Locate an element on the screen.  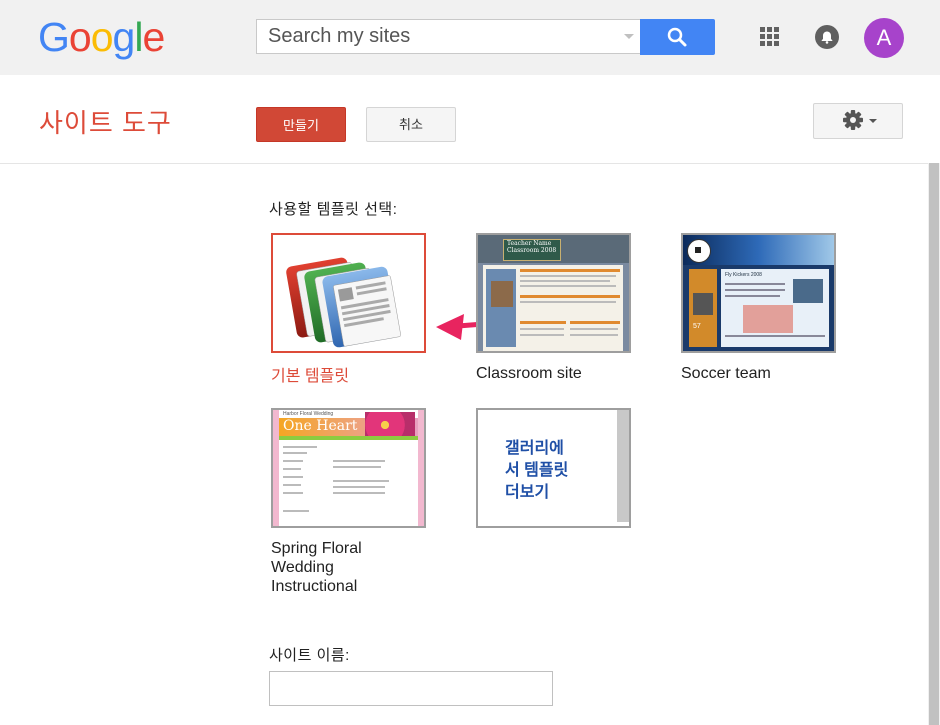
gallery-link-line: 서 템플릿 is located at coordinates (537, 470).